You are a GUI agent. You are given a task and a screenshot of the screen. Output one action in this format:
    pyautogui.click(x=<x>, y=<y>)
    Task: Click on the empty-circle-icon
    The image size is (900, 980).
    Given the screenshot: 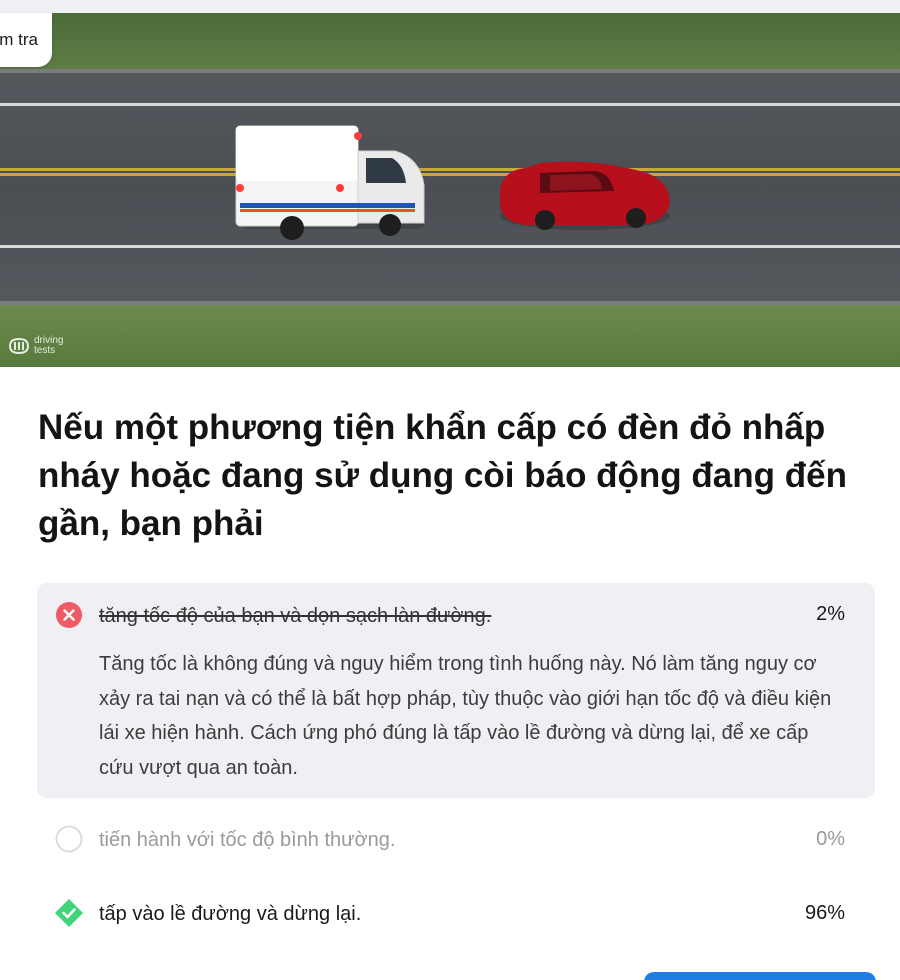 What is the action you would take?
    pyautogui.click(x=69, y=839)
    